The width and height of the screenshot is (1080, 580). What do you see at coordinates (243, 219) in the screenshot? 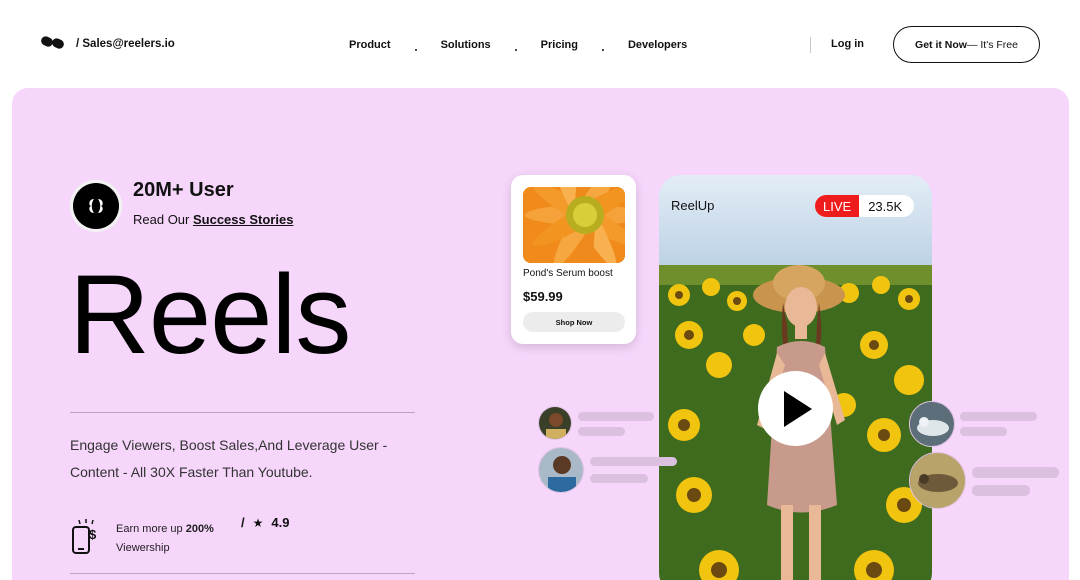
I see `success-stories-link: Success Stories` at bounding box center [243, 219].